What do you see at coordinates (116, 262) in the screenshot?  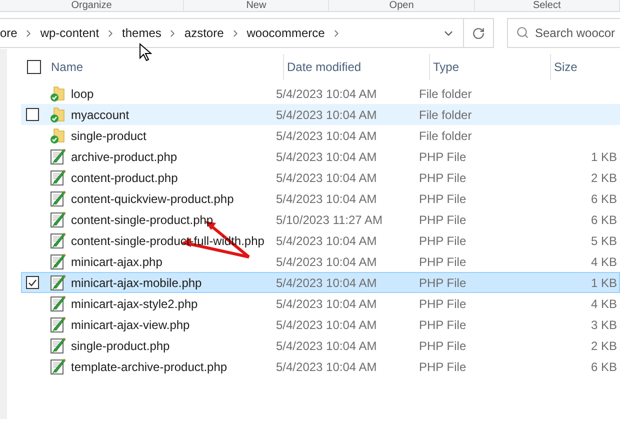 I see `file-name: minicart-ajax.php` at bounding box center [116, 262].